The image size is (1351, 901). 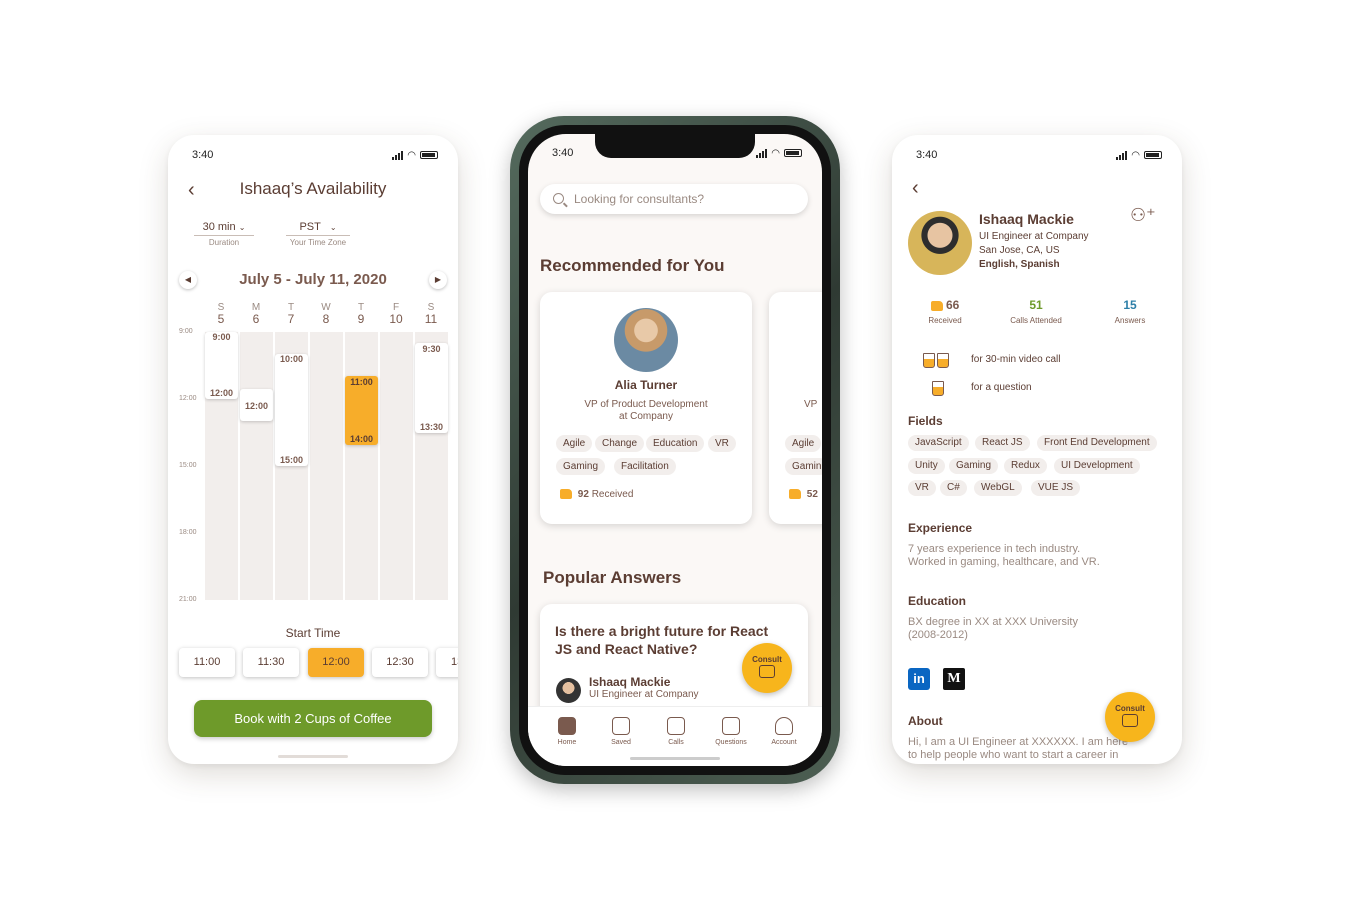 I want to click on tab-account: Account, so click(x=784, y=731).